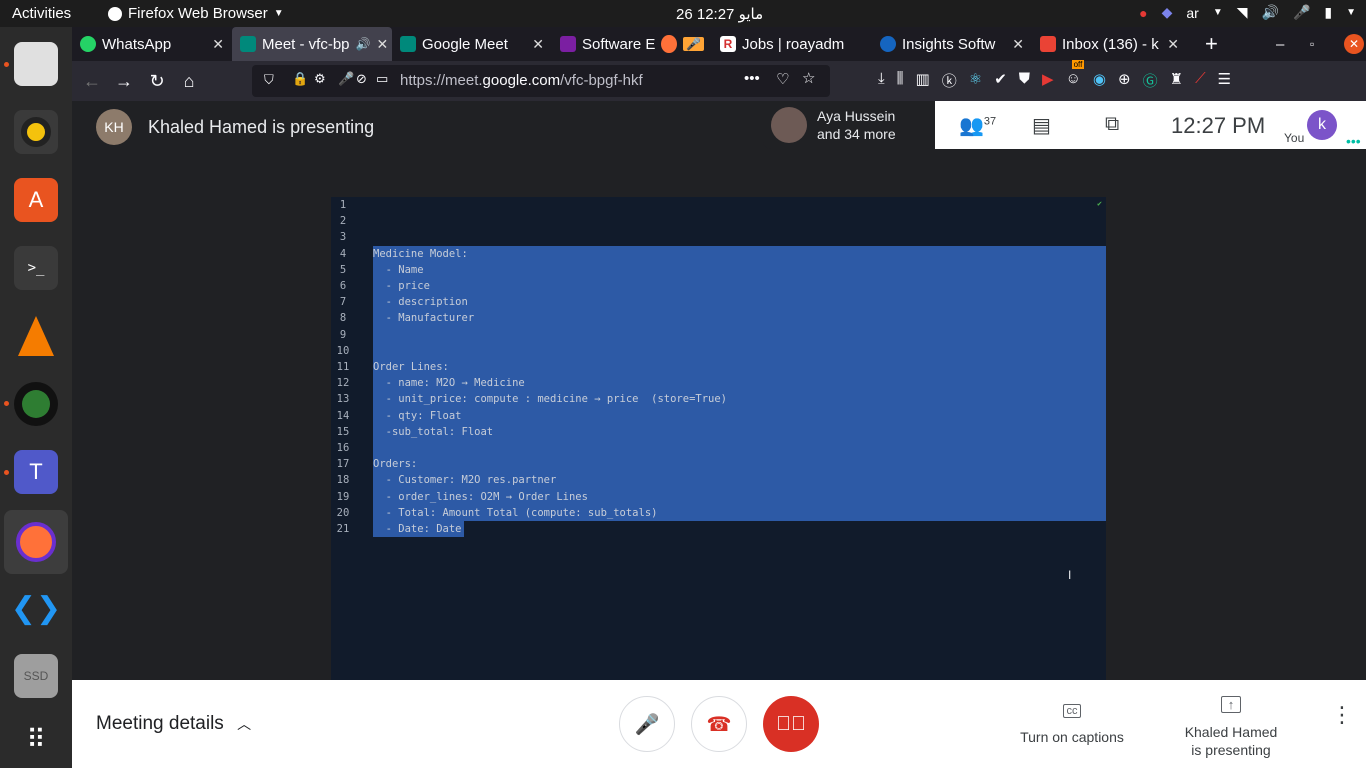  What do you see at coordinates (196, 13) in the screenshot?
I see `app-menu: Firefox Web Browser ▼` at bounding box center [196, 13].